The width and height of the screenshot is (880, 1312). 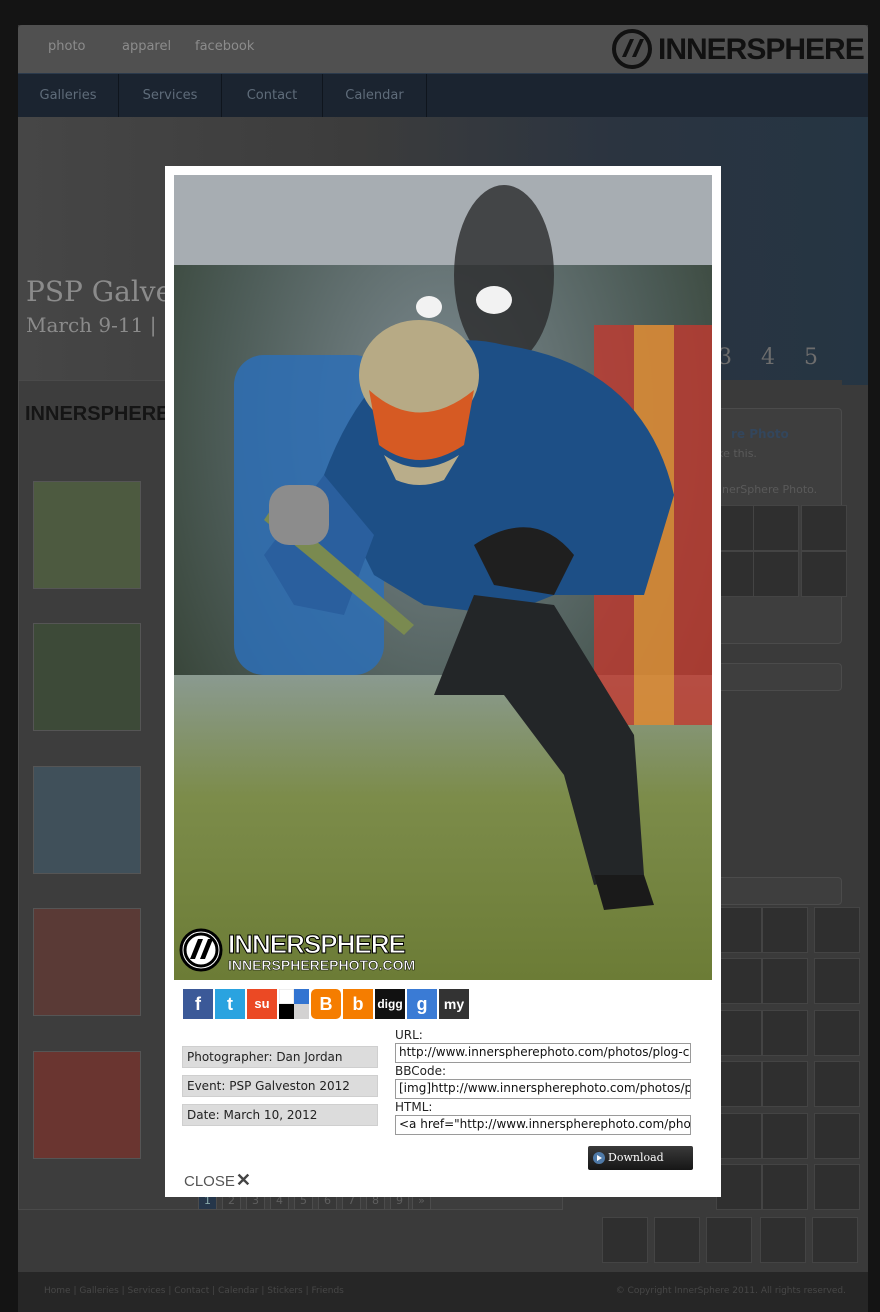 What do you see at coordinates (201, 950) in the screenshot?
I see `watermark-logo-icon` at bounding box center [201, 950].